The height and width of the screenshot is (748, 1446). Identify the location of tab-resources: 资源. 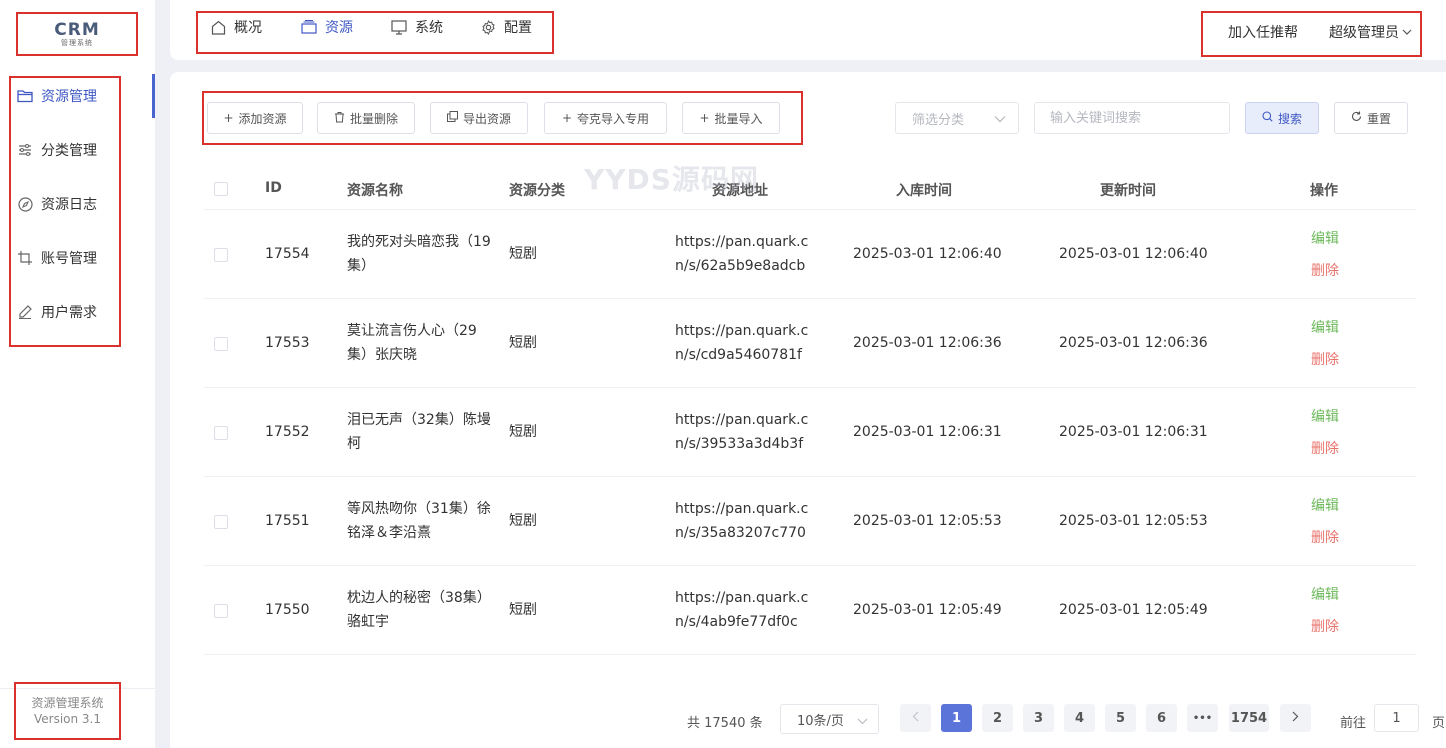
(327, 27).